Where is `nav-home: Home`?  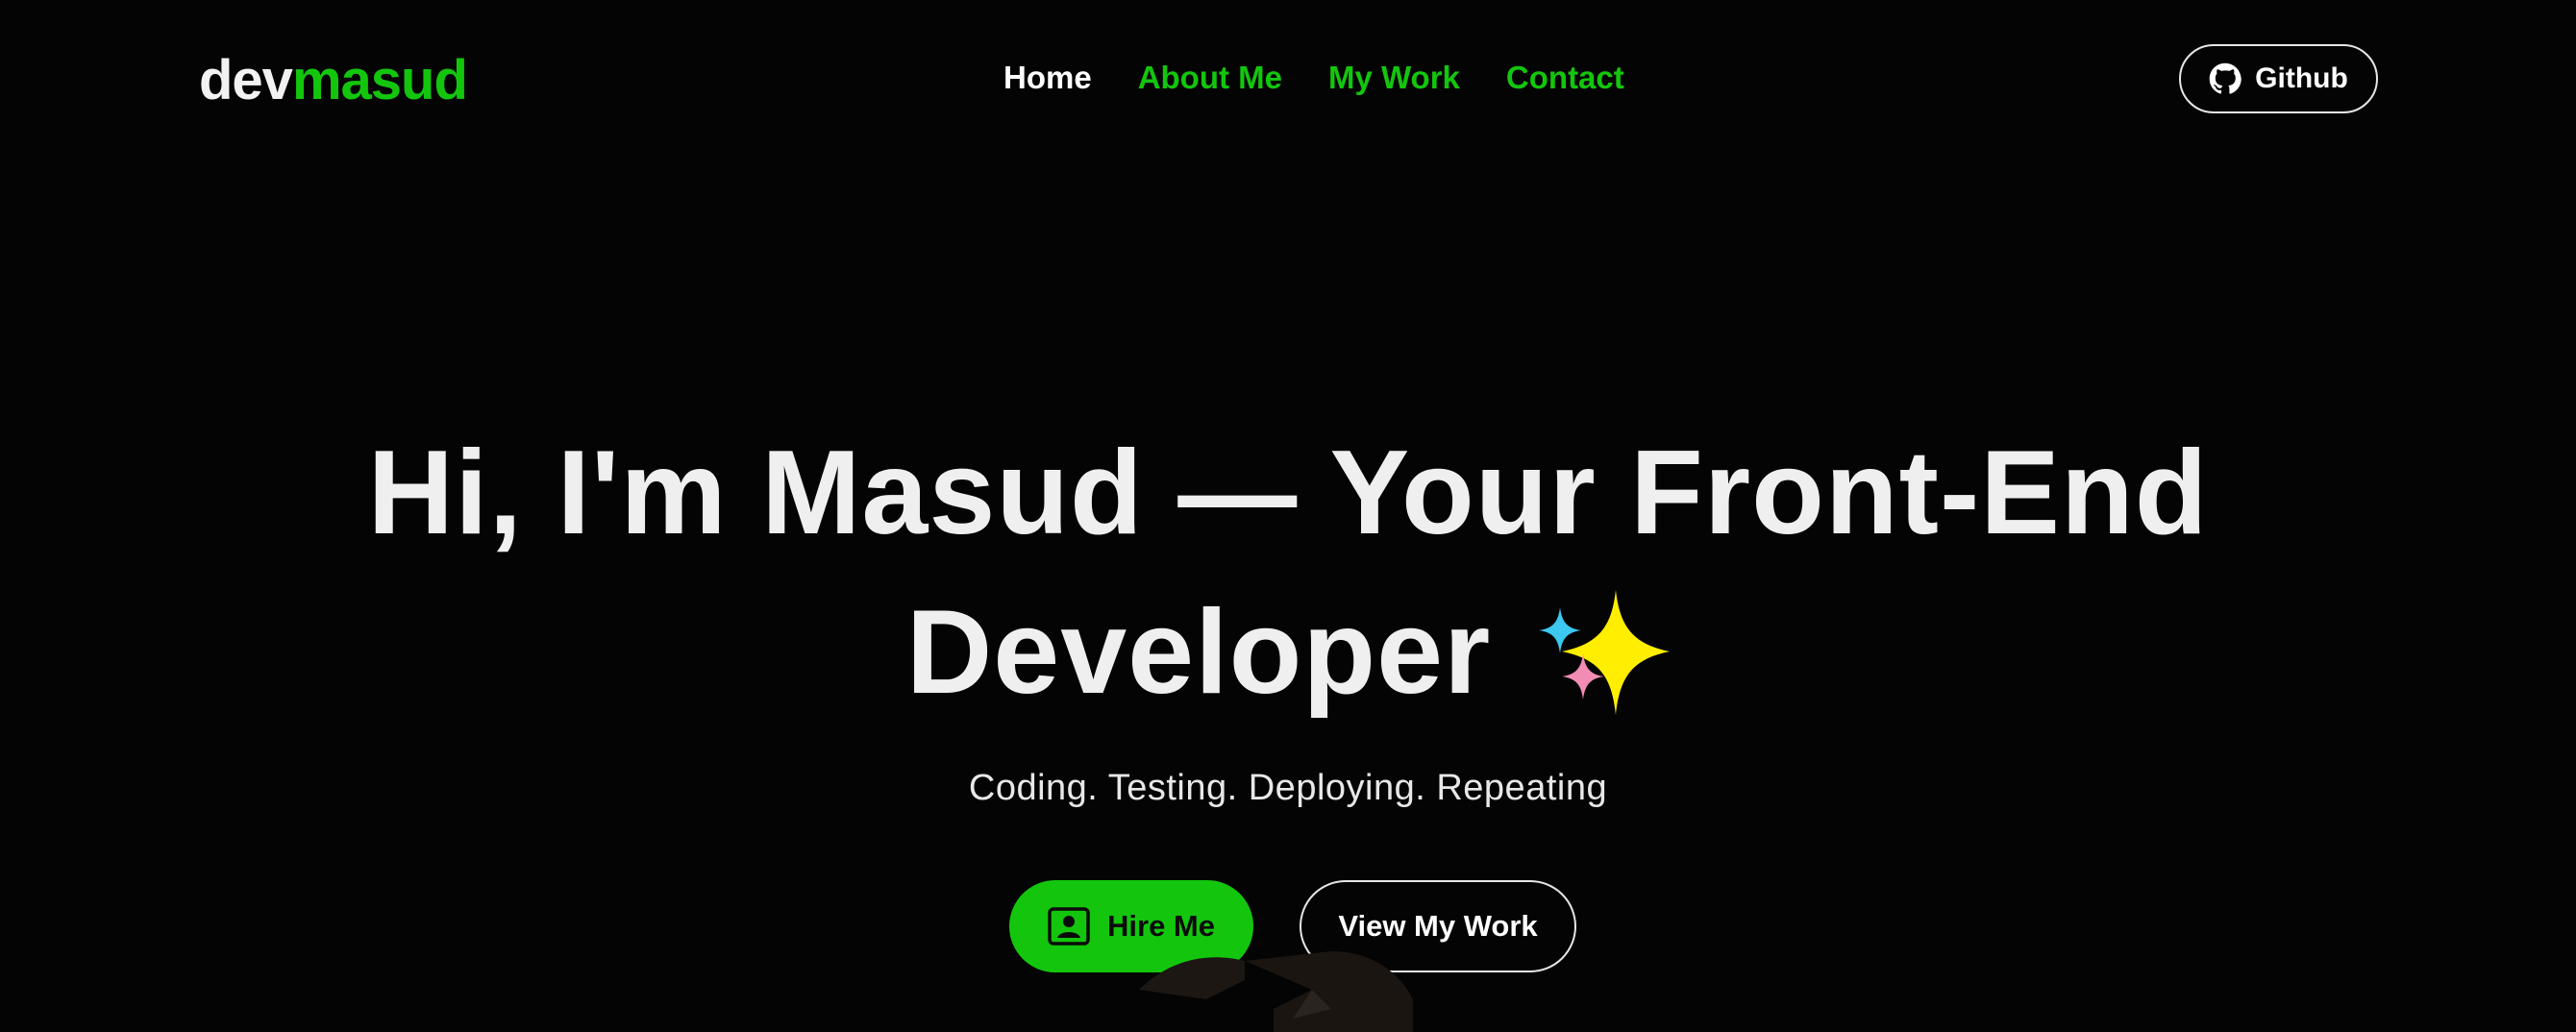 nav-home: Home is located at coordinates (1048, 78).